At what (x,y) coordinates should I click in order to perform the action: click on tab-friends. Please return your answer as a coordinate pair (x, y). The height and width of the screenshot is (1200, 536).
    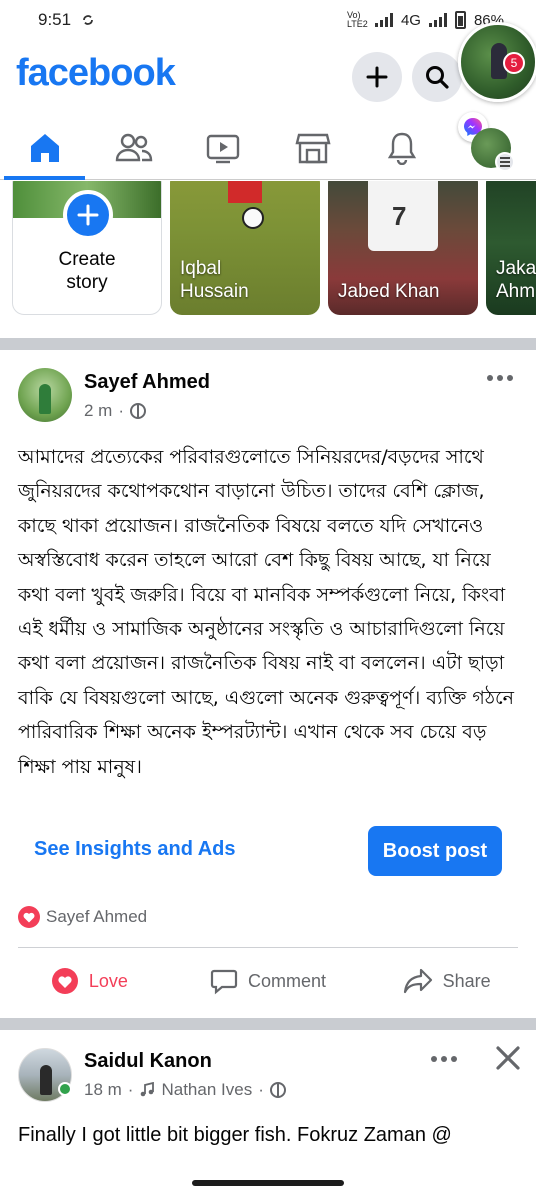
    Looking at the image, I should click on (133, 147).